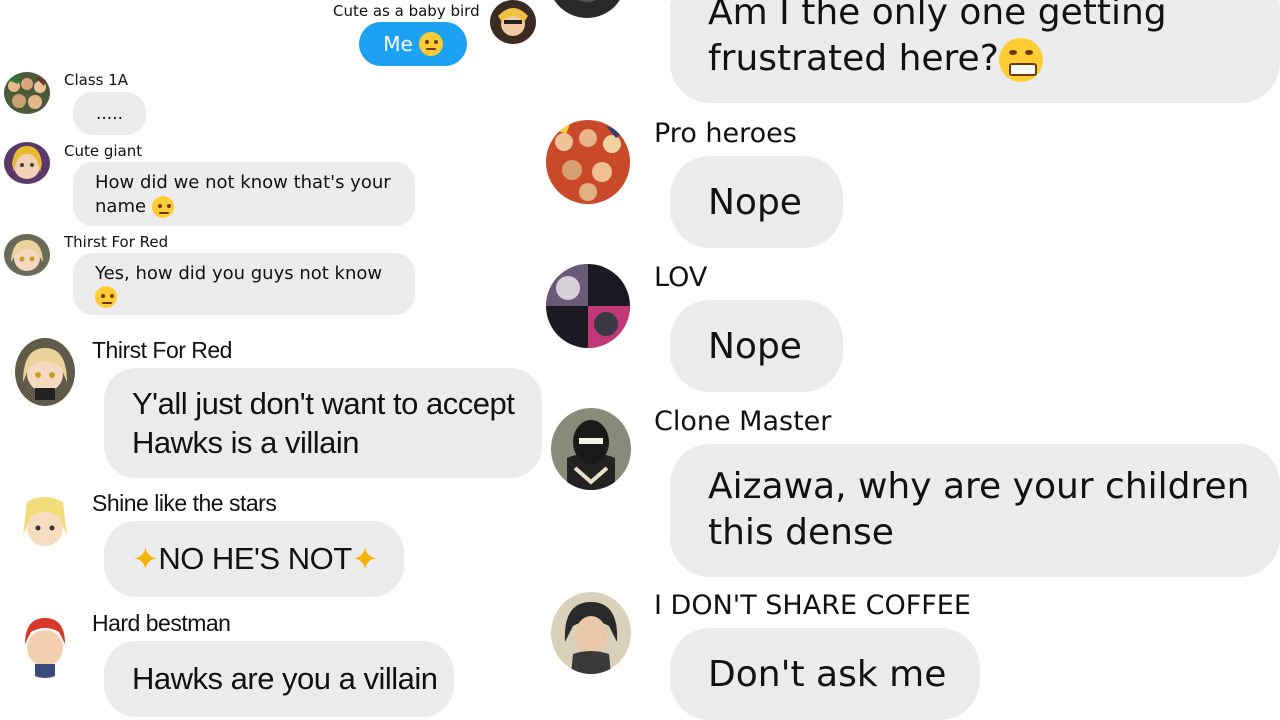 This screenshot has width=1280, height=720. I want to click on sender-name: I DON'T SHARE COFFEE, so click(812, 605).